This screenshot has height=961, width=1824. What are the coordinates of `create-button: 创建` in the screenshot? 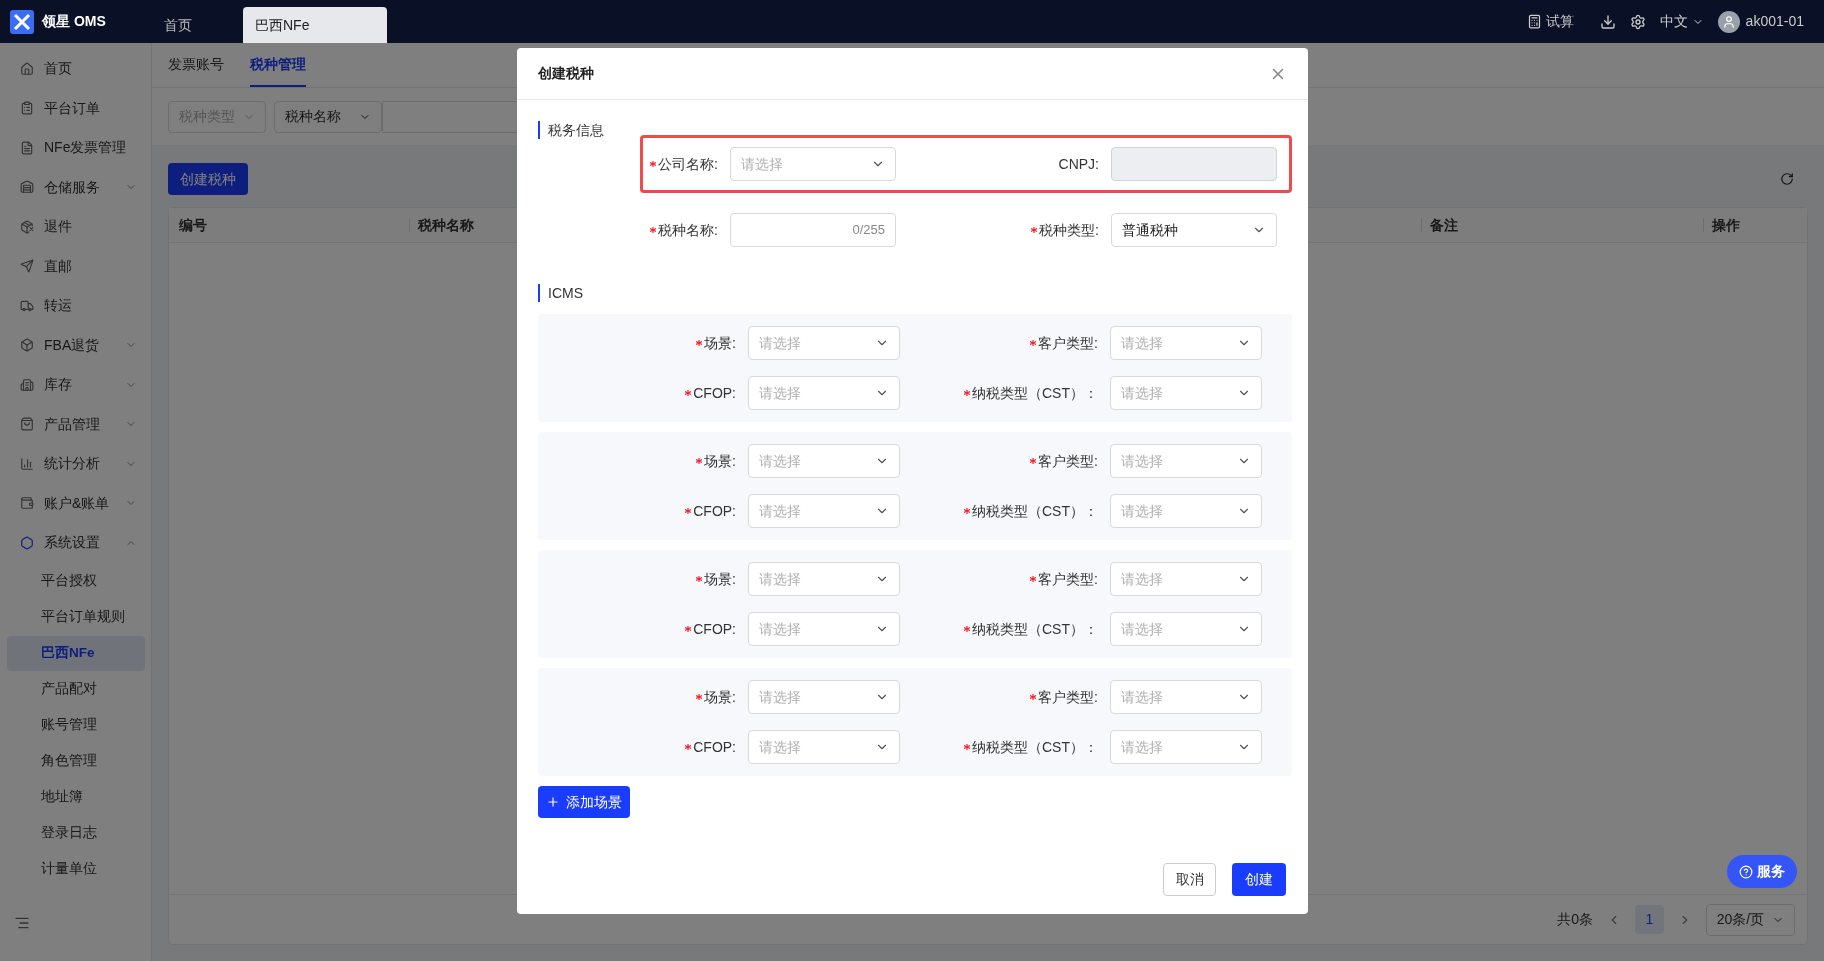 It's located at (1259, 879).